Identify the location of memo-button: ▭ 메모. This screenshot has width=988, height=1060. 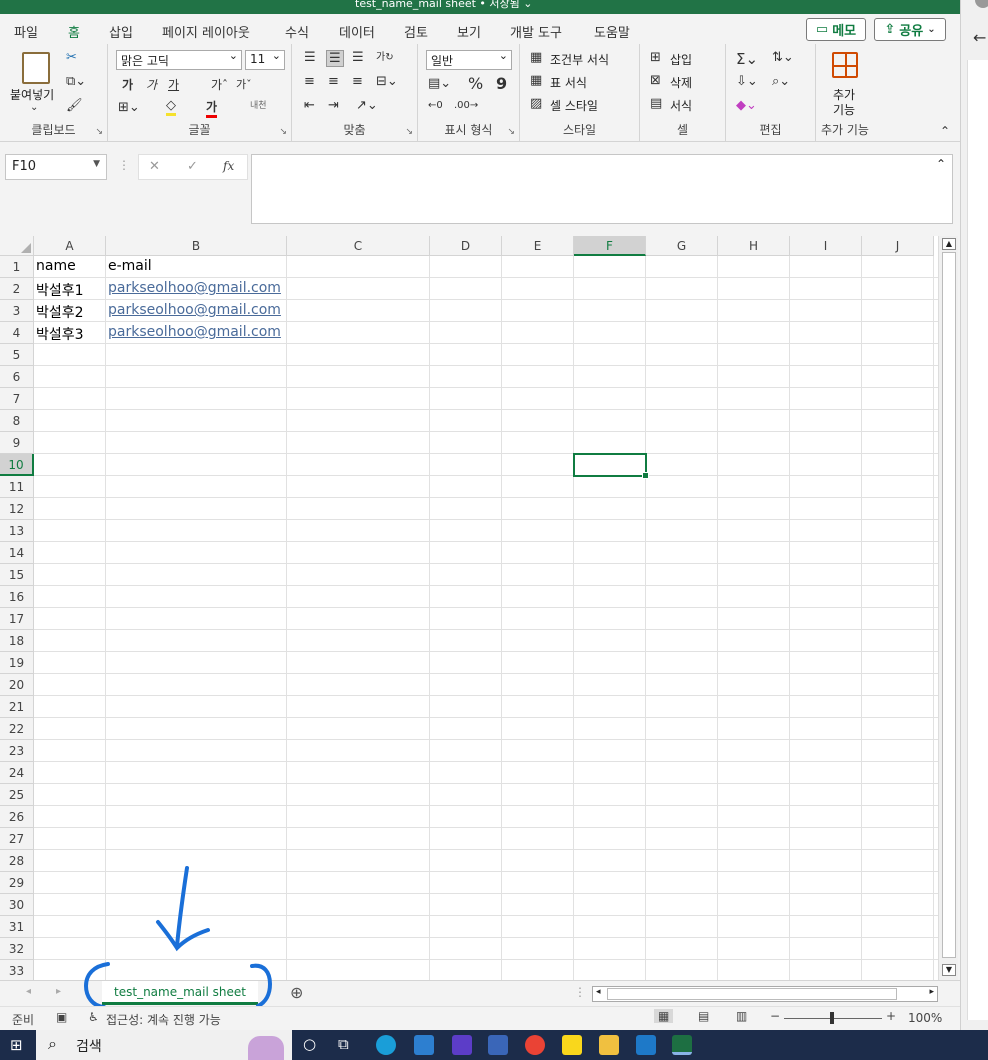
(836, 29).